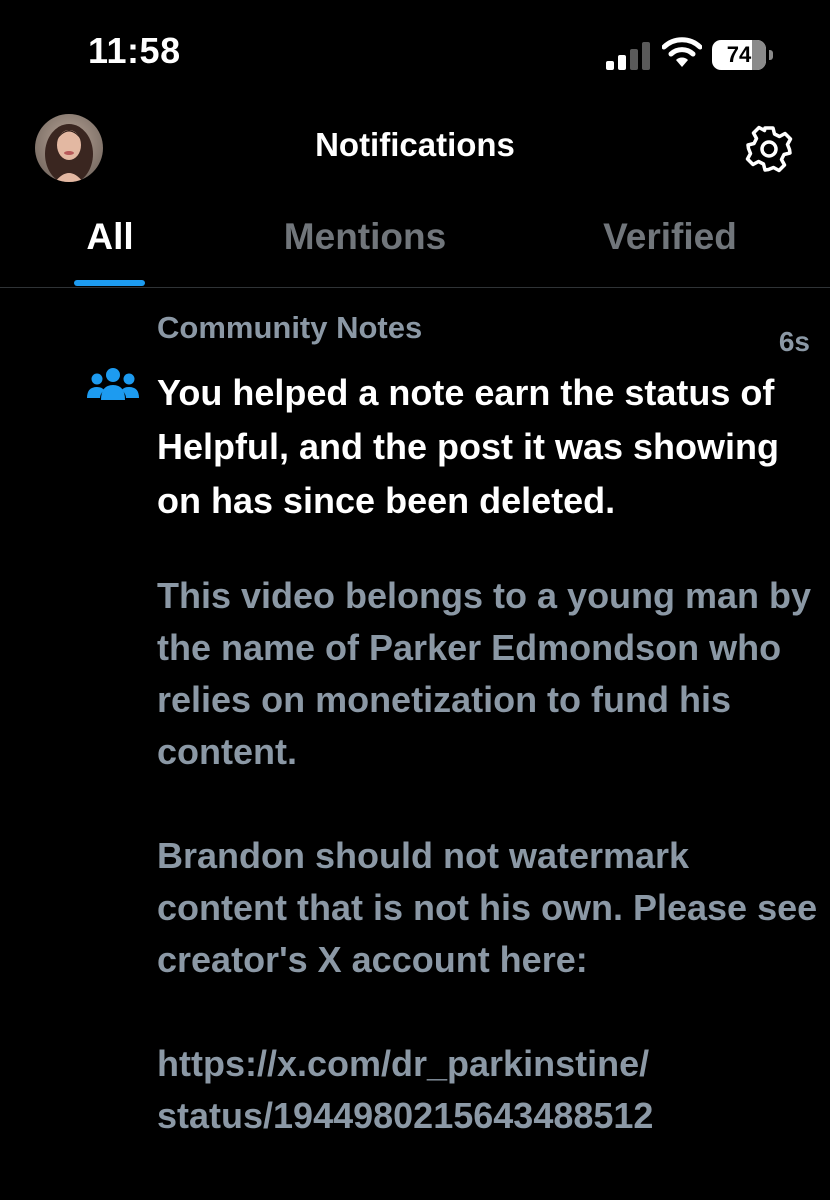  Describe the element at coordinates (794, 341) in the screenshot. I see `notification-timestamp: 6s` at that location.